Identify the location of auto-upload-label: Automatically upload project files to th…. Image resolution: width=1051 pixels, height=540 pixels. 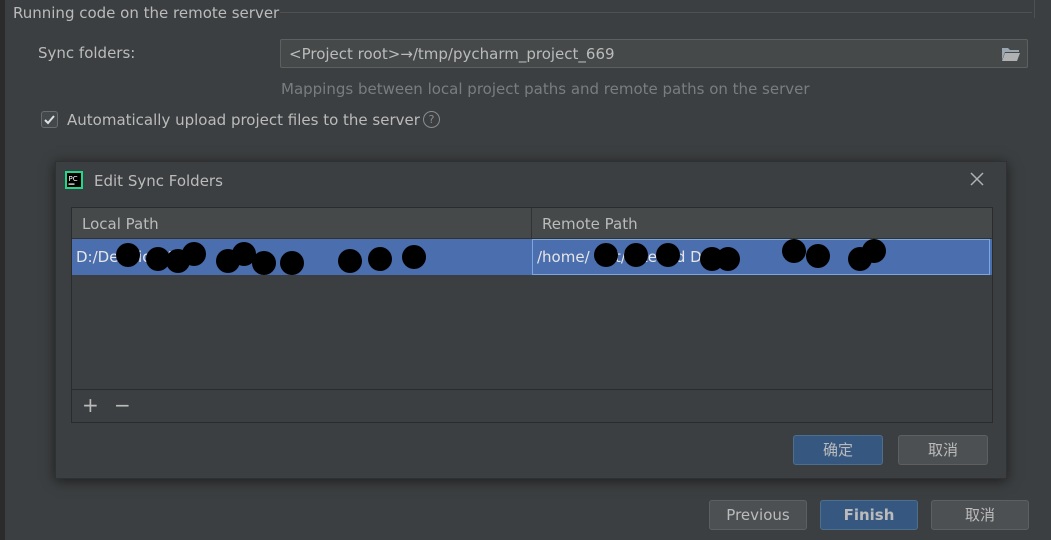
(243, 120).